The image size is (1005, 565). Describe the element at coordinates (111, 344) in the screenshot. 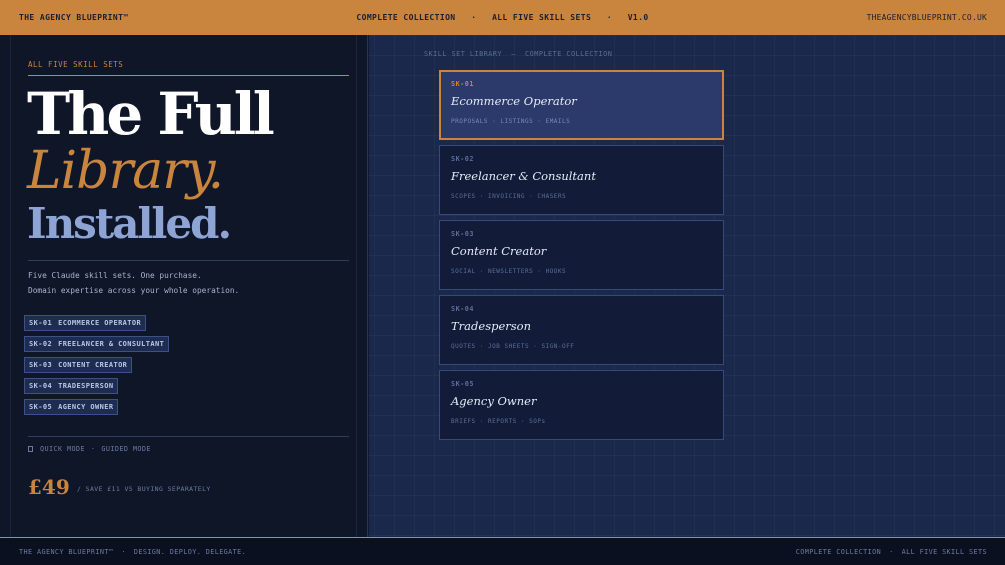

I see `chip-label: FREELANCER & CONSULTANT` at that location.